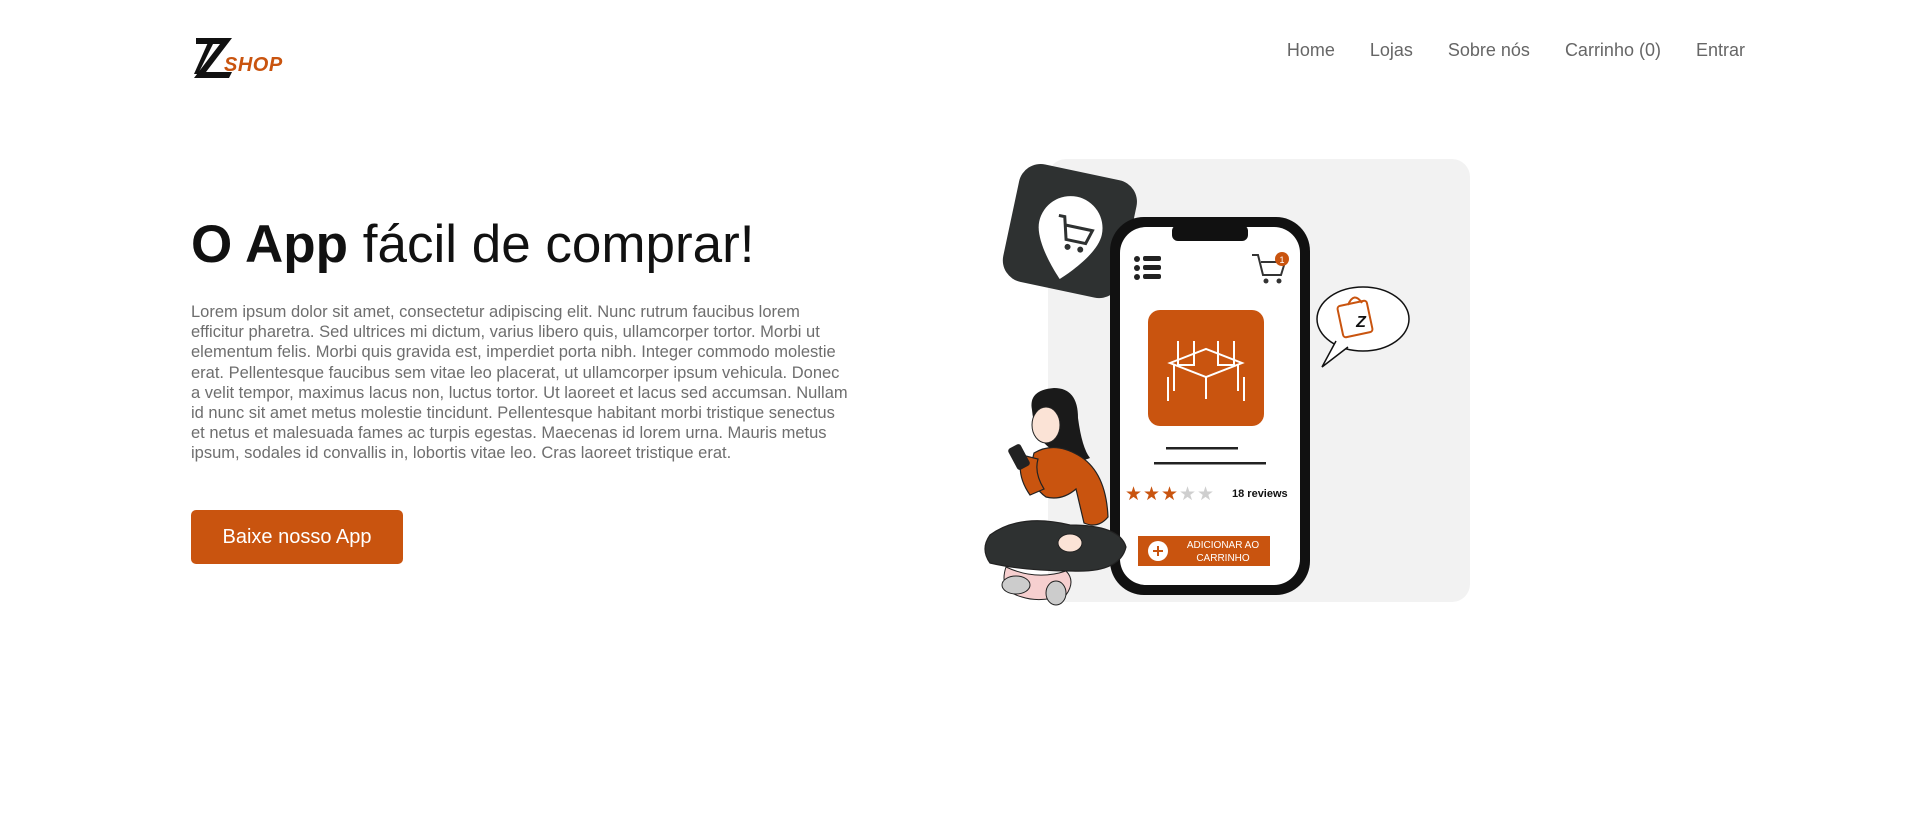 The height and width of the screenshot is (828, 1918). What do you see at coordinates (1202, 448) in the screenshot?
I see `product-title-line` at bounding box center [1202, 448].